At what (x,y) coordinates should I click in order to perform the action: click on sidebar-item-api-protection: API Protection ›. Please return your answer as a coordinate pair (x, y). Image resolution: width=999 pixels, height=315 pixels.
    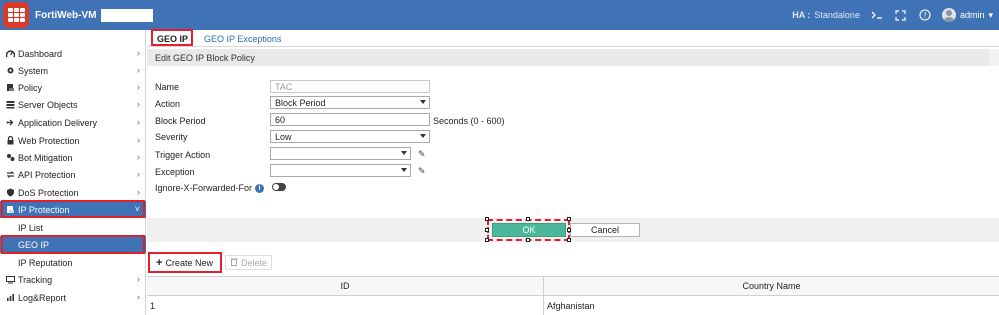
    Looking at the image, I should click on (73, 174).